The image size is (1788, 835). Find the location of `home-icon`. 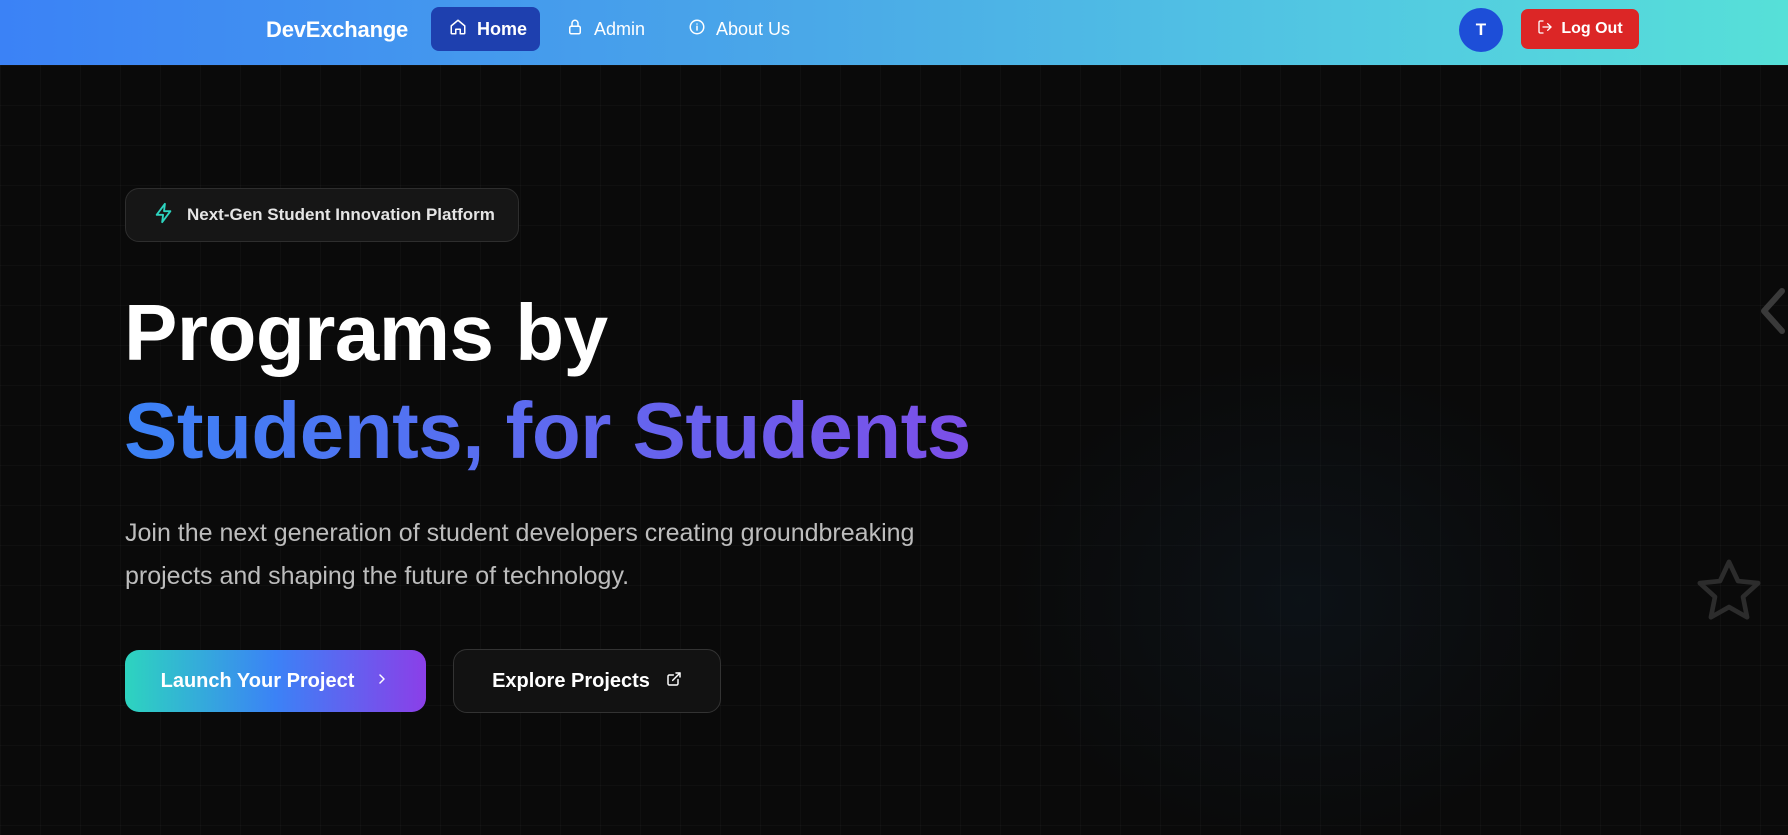

home-icon is located at coordinates (458, 29).